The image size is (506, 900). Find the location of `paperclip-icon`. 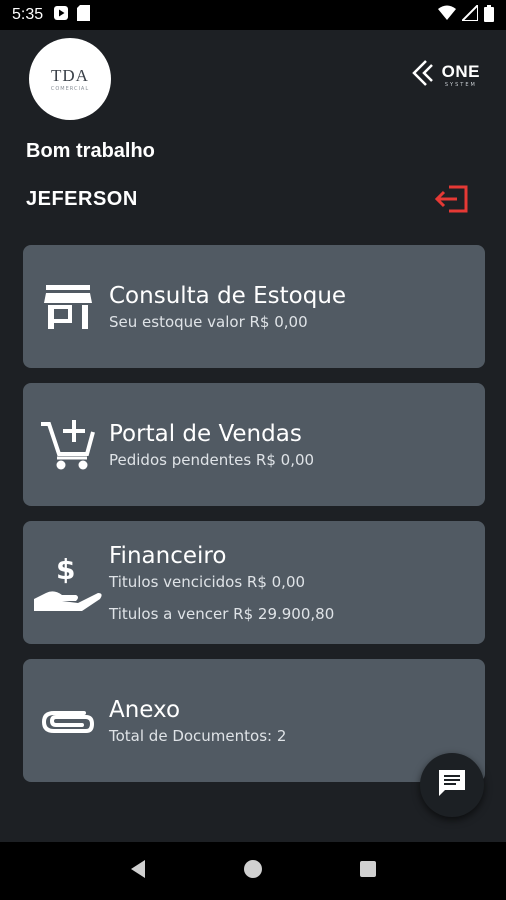

paperclip-icon is located at coordinates (66, 721).